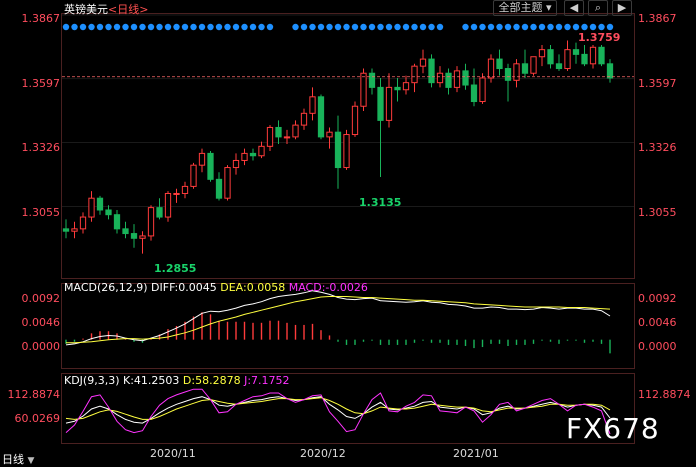 The image size is (696, 467). What do you see at coordinates (41, 346) in the screenshot?
I see `macd-tick-left: 0.0000` at bounding box center [41, 346].